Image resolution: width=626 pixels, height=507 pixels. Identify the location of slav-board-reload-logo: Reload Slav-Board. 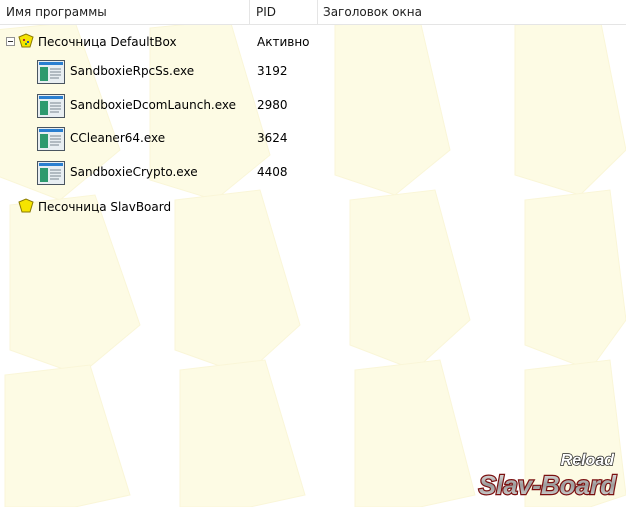
(548, 476).